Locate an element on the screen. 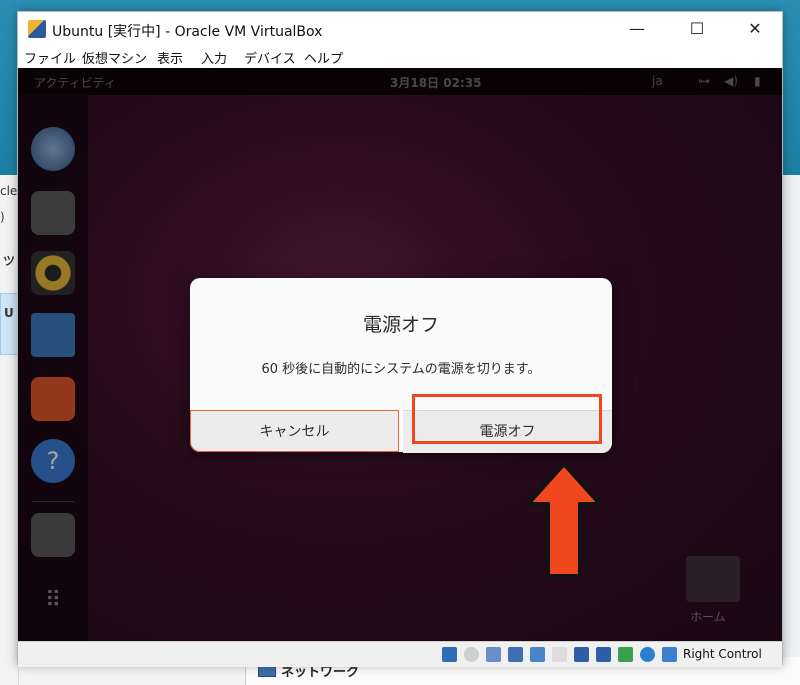 The image size is (800, 685). hard-disk-icon is located at coordinates (449, 654).